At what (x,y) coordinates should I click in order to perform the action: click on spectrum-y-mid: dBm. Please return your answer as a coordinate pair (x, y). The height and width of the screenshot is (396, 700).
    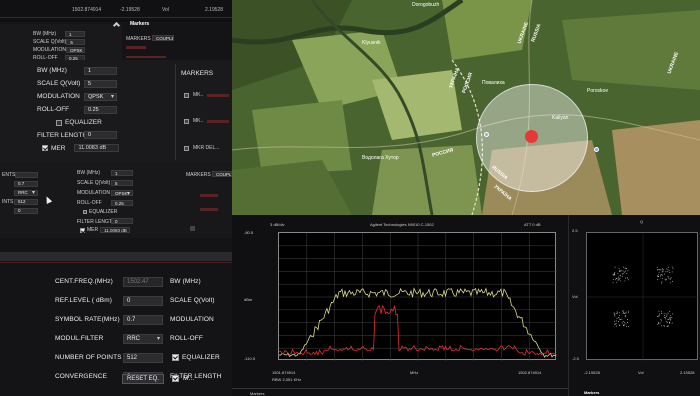
    Looking at the image, I should click on (248, 299).